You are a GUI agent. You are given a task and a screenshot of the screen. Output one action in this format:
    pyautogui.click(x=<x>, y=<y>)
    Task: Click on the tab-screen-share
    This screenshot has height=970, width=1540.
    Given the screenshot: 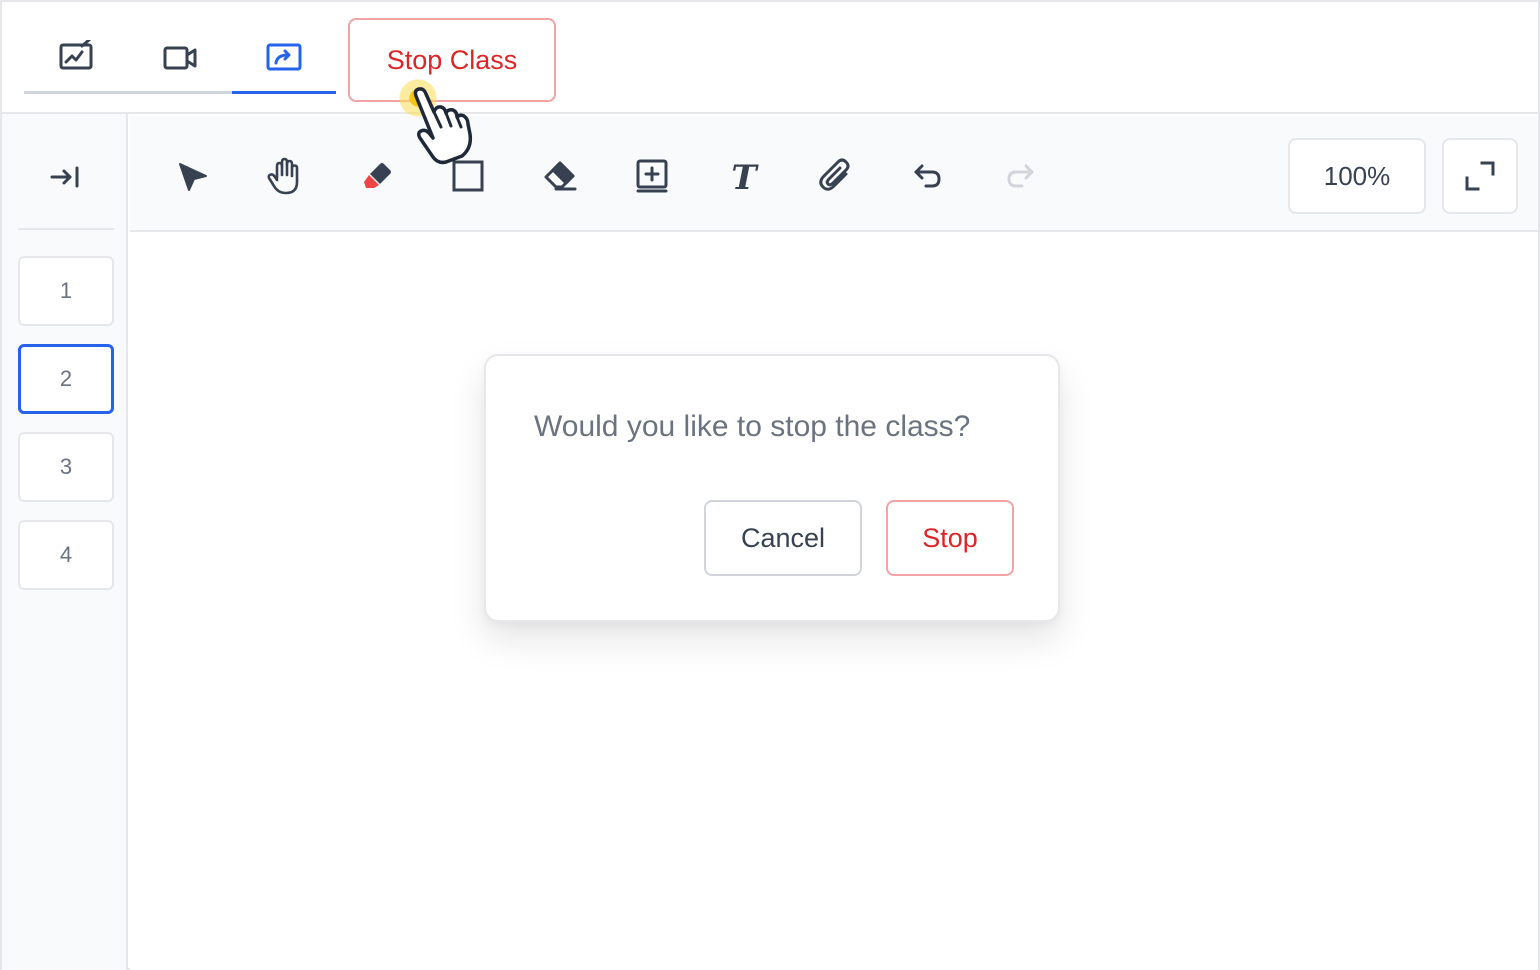 What is the action you would take?
    pyautogui.click(x=284, y=59)
    